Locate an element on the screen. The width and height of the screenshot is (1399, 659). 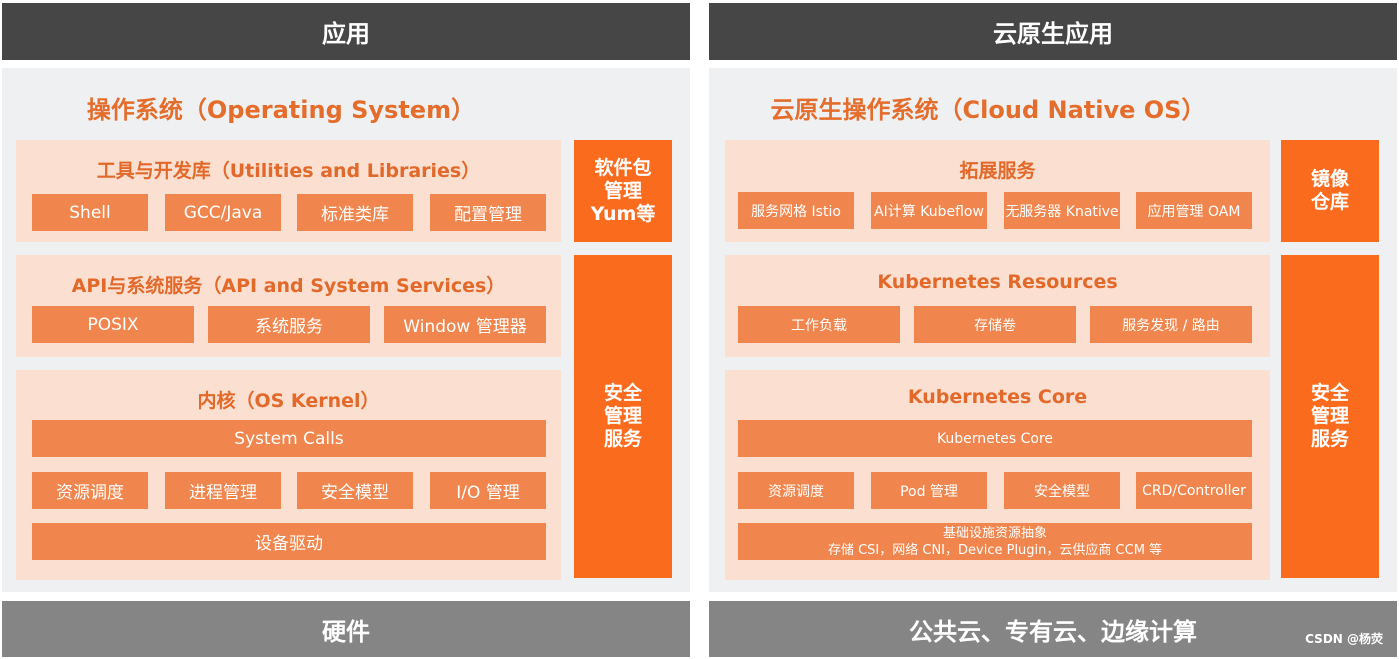
k8s-core-box: Kubernetes Core is located at coordinates (995, 438).